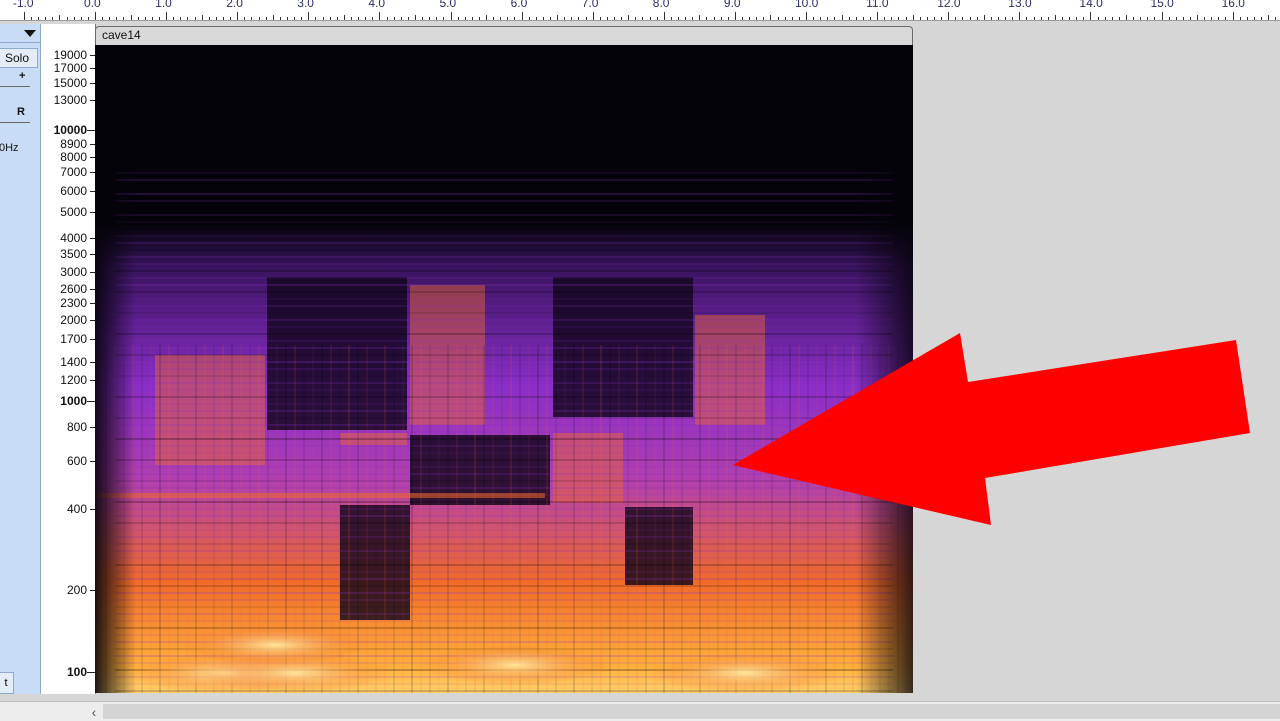 Image resolution: width=1280 pixels, height=721 pixels. What do you see at coordinates (94, 711) in the screenshot?
I see `scroll-left-icon: ‹` at bounding box center [94, 711].